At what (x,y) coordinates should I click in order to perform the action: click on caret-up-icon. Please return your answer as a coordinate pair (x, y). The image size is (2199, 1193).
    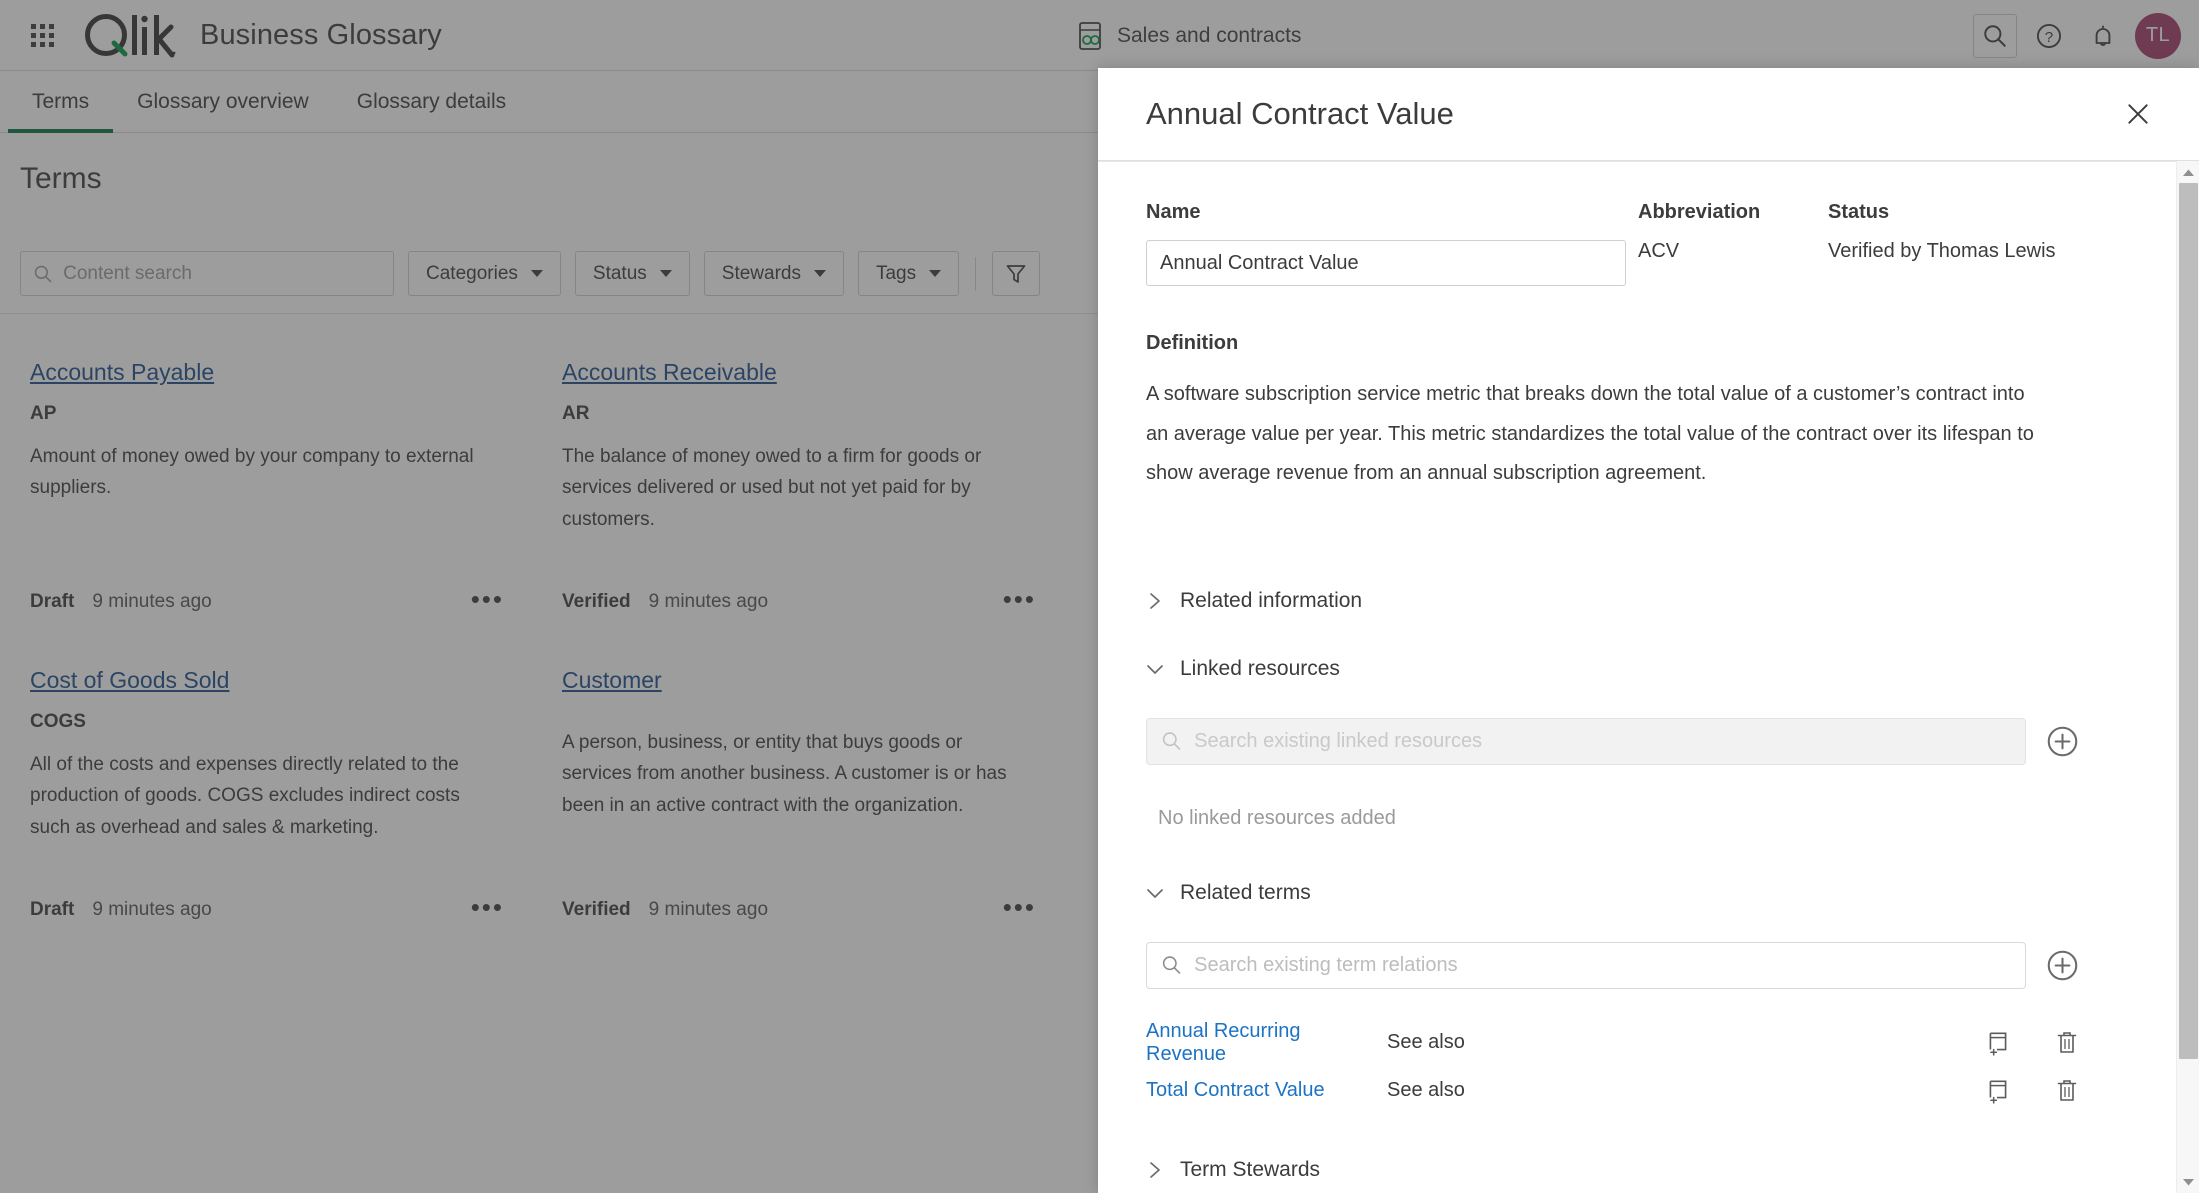
    Looking at the image, I should click on (2188, 172).